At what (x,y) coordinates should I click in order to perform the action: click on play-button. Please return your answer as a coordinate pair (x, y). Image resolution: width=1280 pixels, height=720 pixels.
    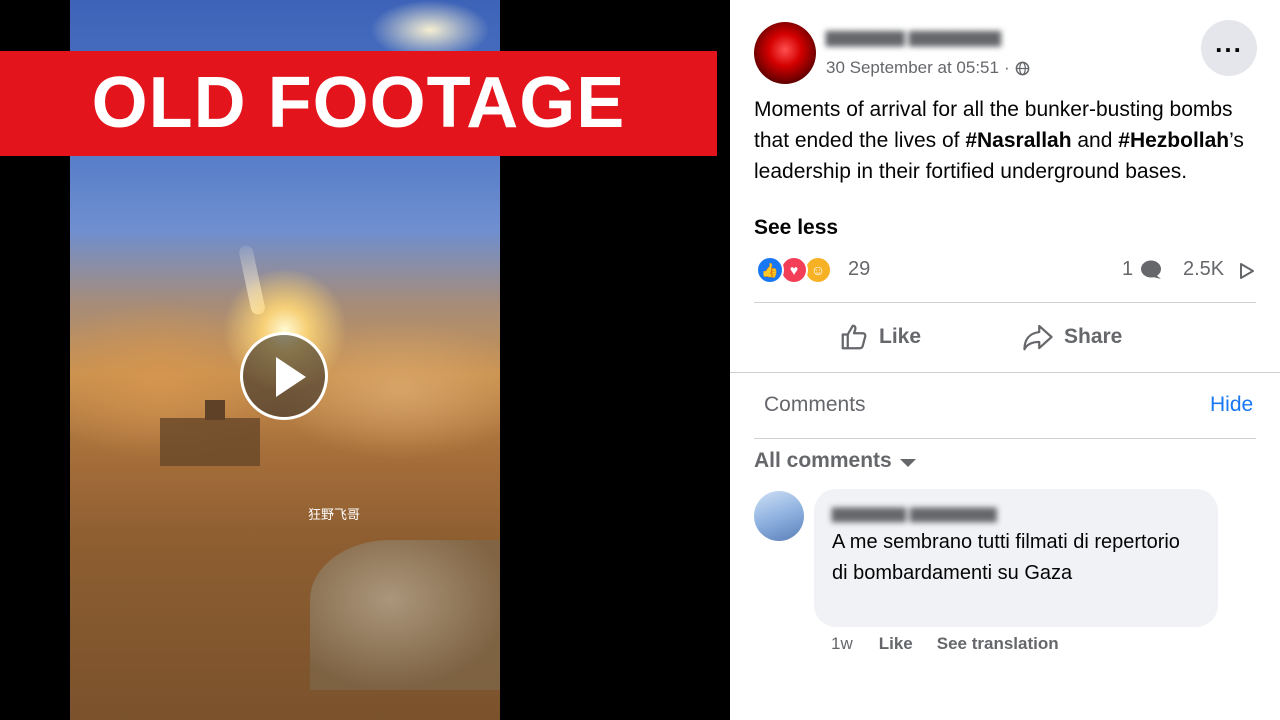
    Looking at the image, I should click on (284, 376).